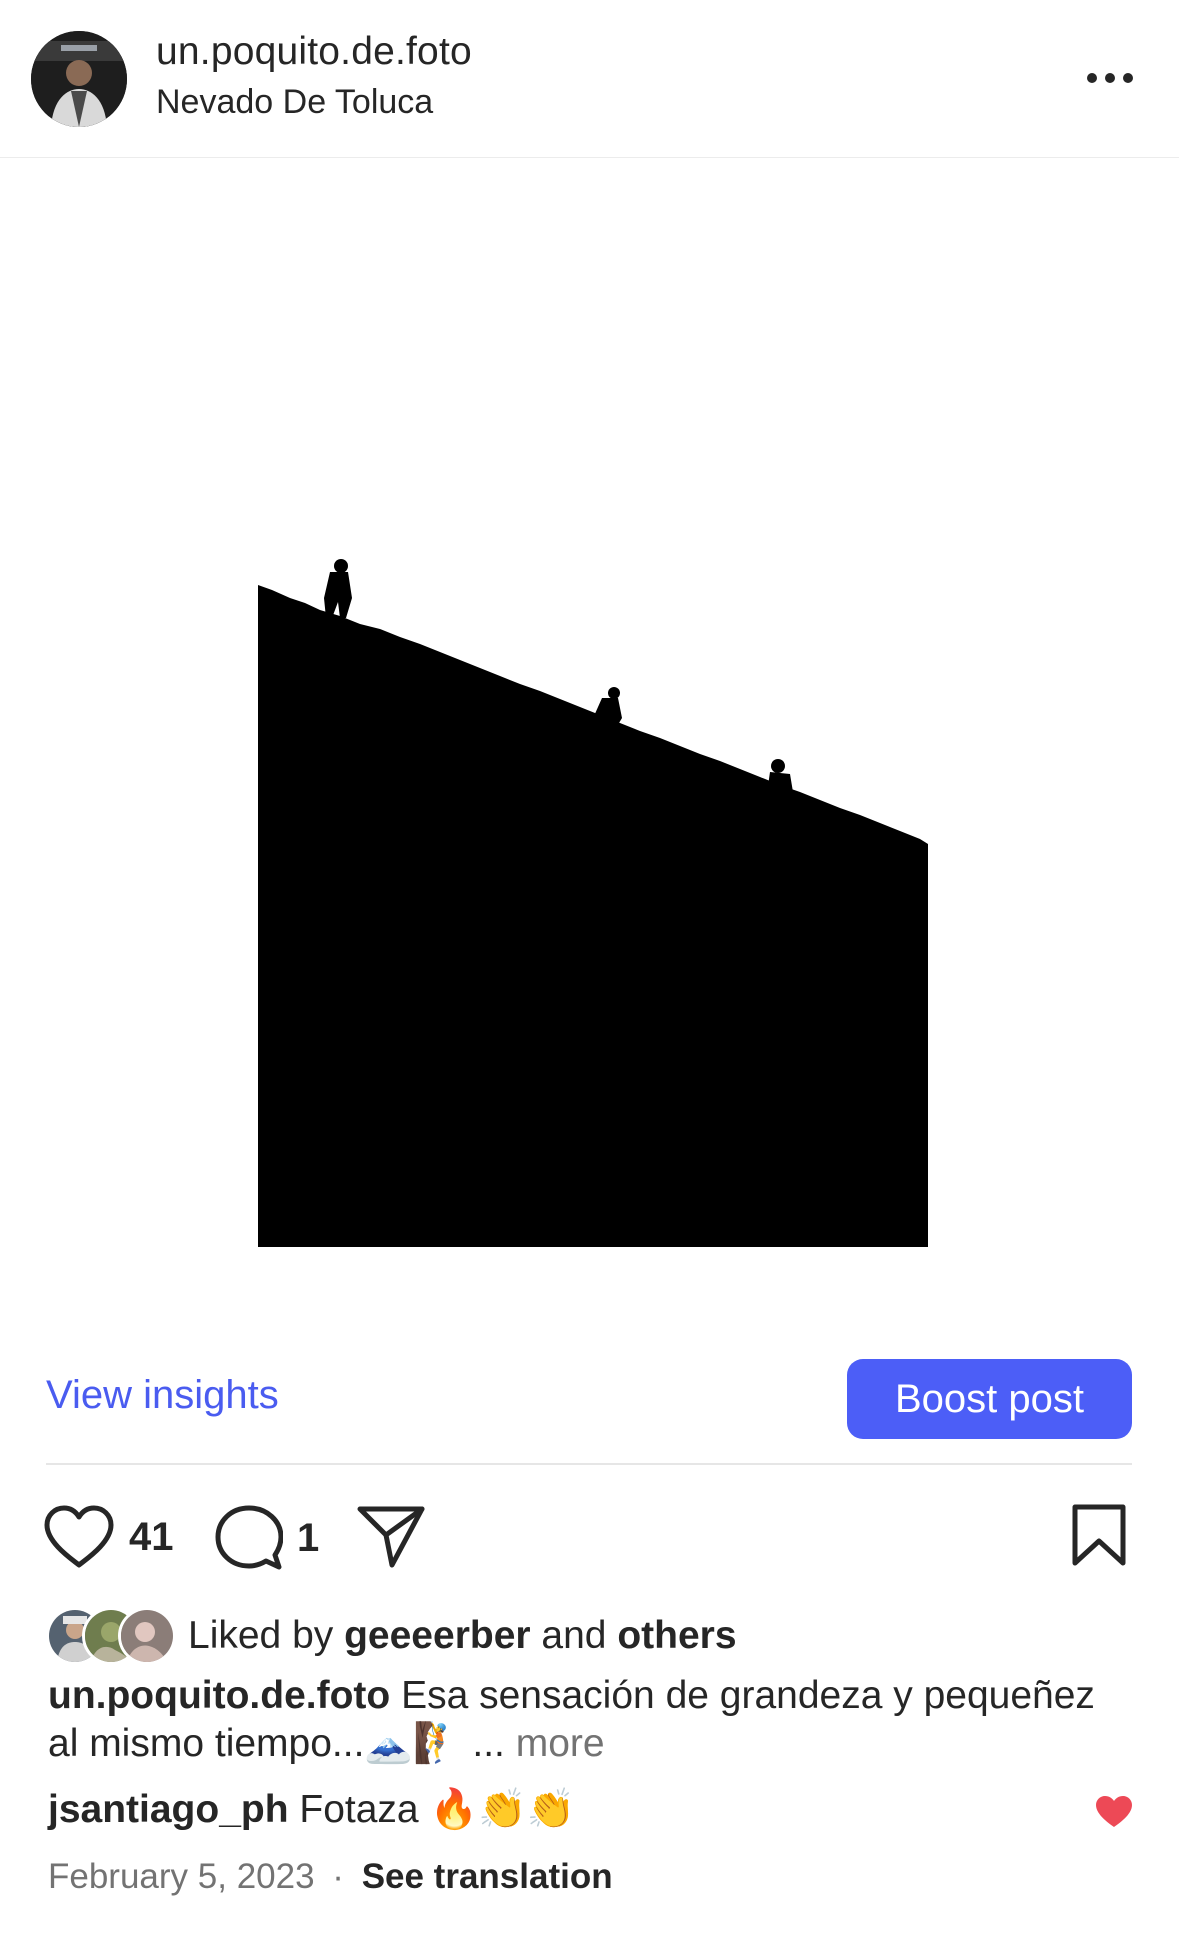 This screenshot has height=1949, width=1179. What do you see at coordinates (437, 1809) in the screenshot?
I see `comment-text: Fotaza 🔥👏👏` at bounding box center [437, 1809].